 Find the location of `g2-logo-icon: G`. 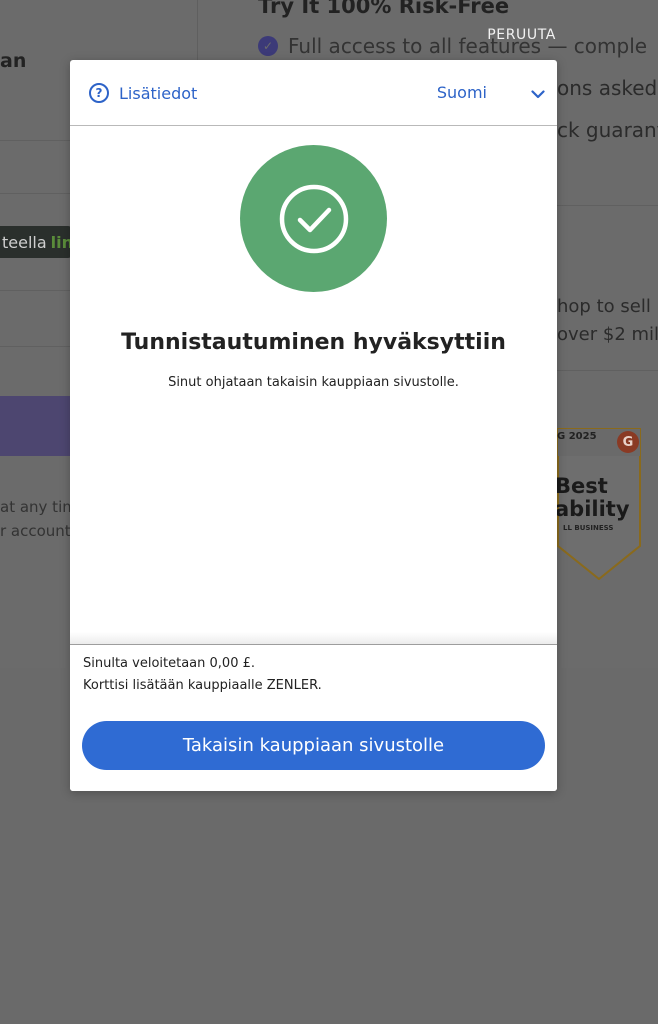

g2-logo-icon: G is located at coordinates (628, 442).